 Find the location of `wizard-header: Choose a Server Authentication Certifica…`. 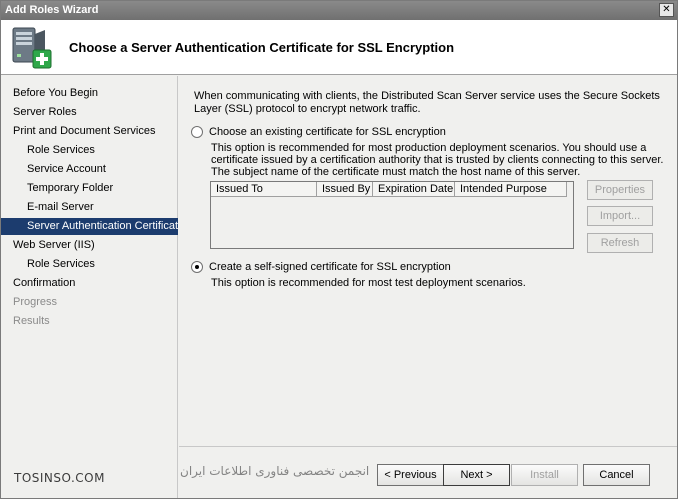

wizard-header: Choose a Server Authentication Certifica… is located at coordinates (339, 47).